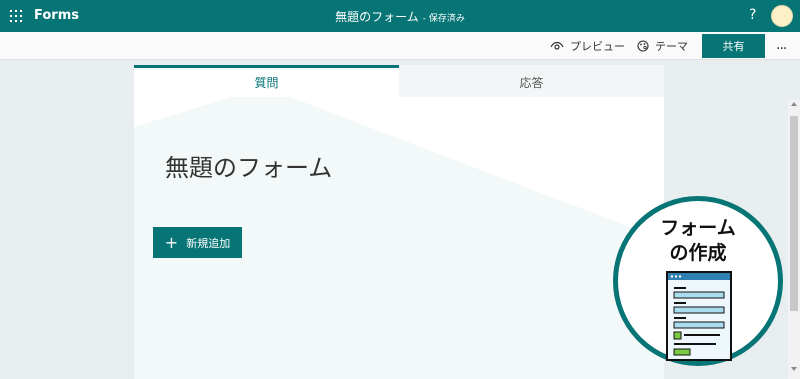 The image size is (800, 379). Describe the element at coordinates (699, 316) in the screenshot. I see `form-document-icon` at that location.